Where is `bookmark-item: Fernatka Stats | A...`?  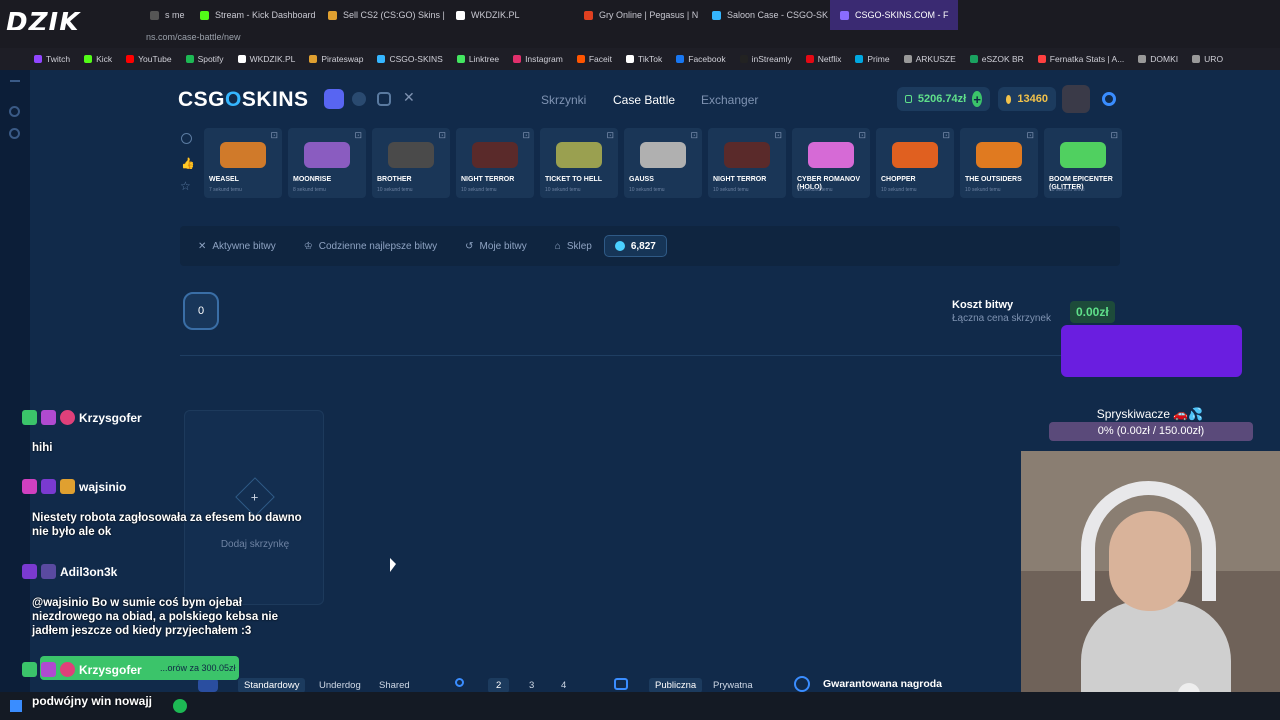 bookmark-item: Fernatka Stats | A... is located at coordinates (1080, 59).